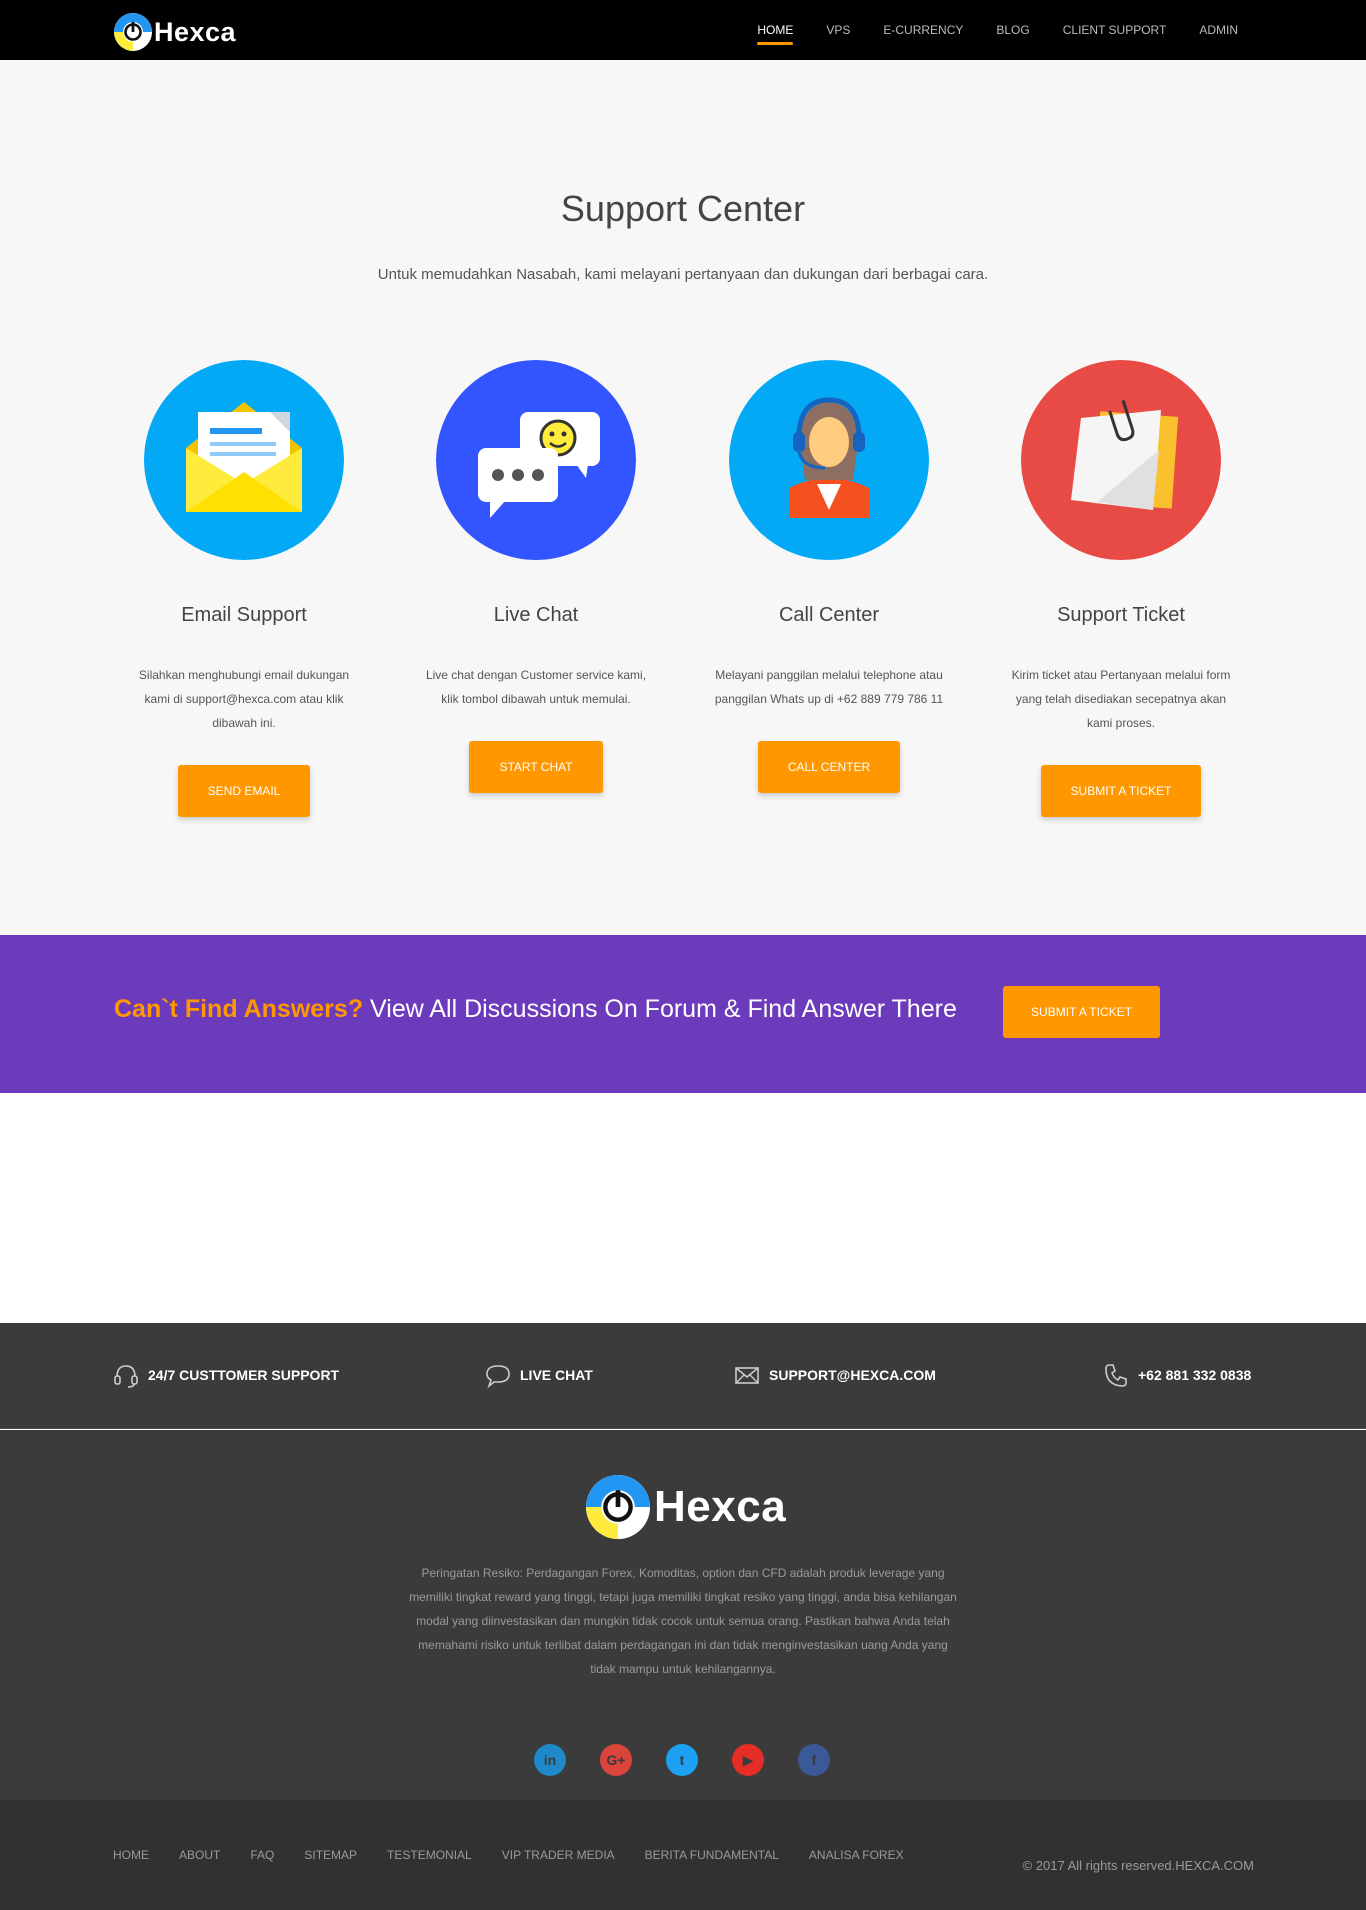 Image resolution: width=1366 pixels, height=1910 pixels. Describe the element at coordinates (1012, 30) in the screenshot. I see `nav-item-blog: BLOG` at that location.